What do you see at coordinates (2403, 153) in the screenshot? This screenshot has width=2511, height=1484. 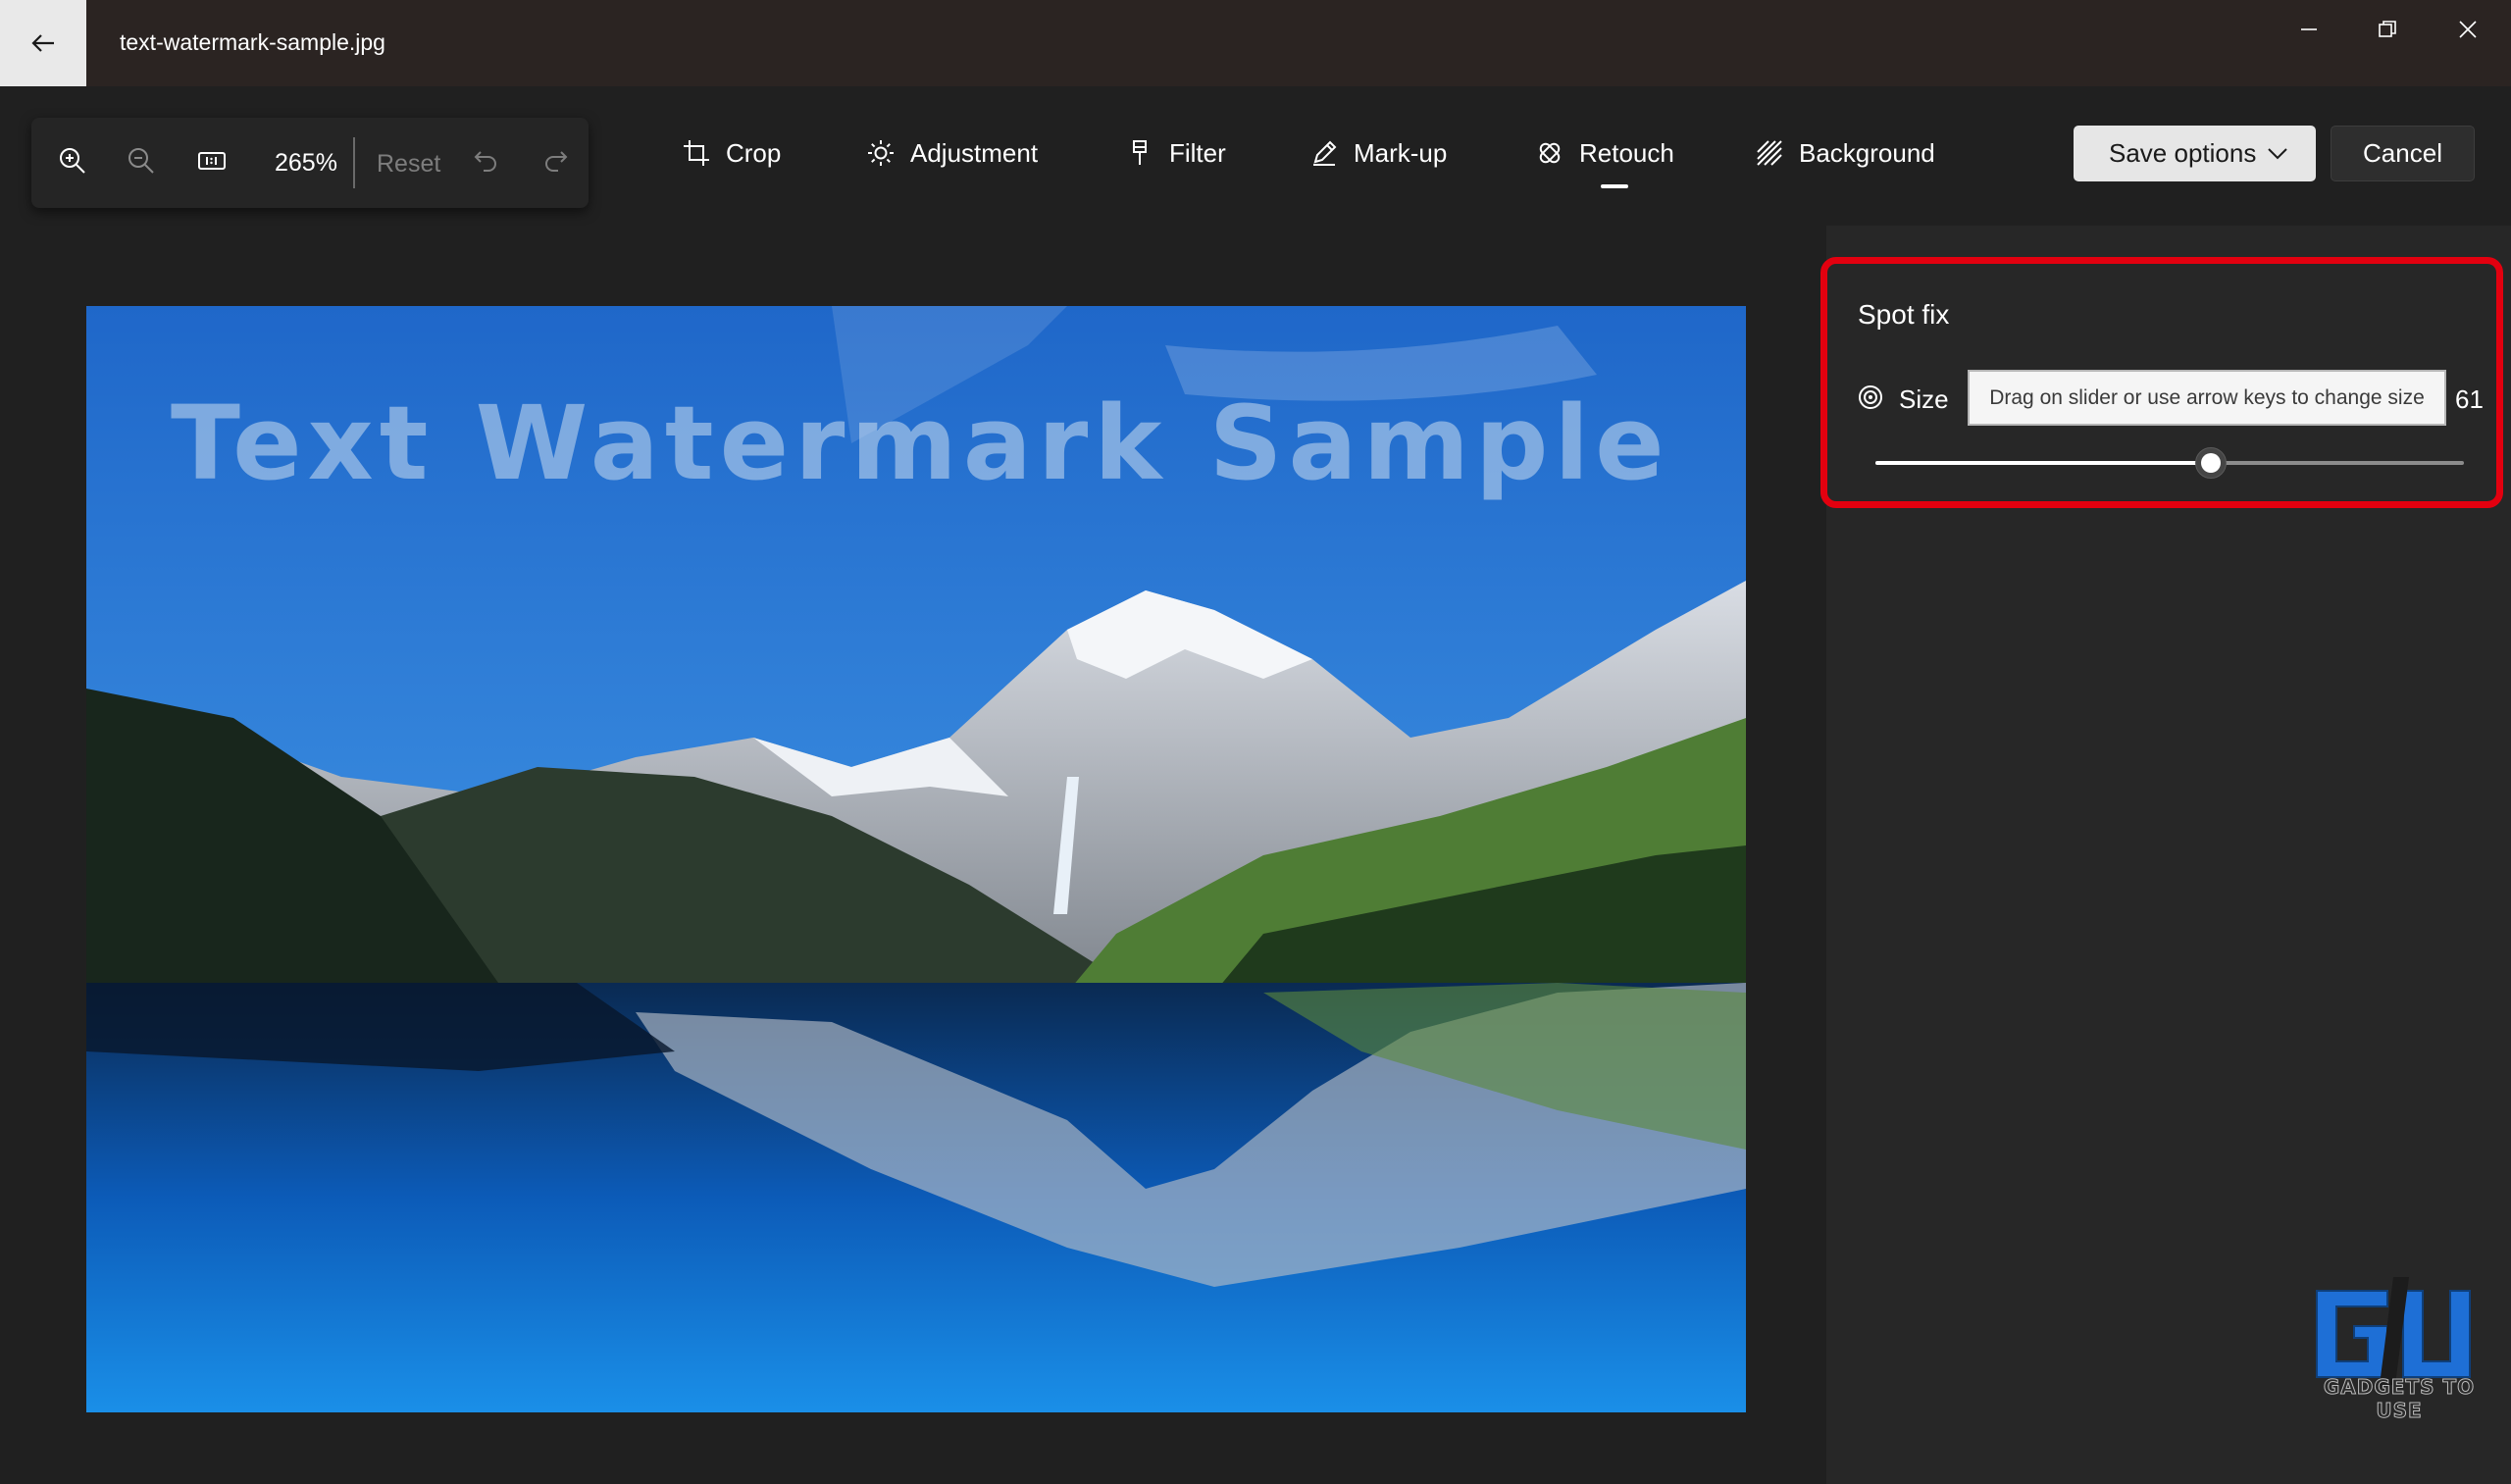 I see `cancel-button: Cancel` at bounding box center [2403, 153].